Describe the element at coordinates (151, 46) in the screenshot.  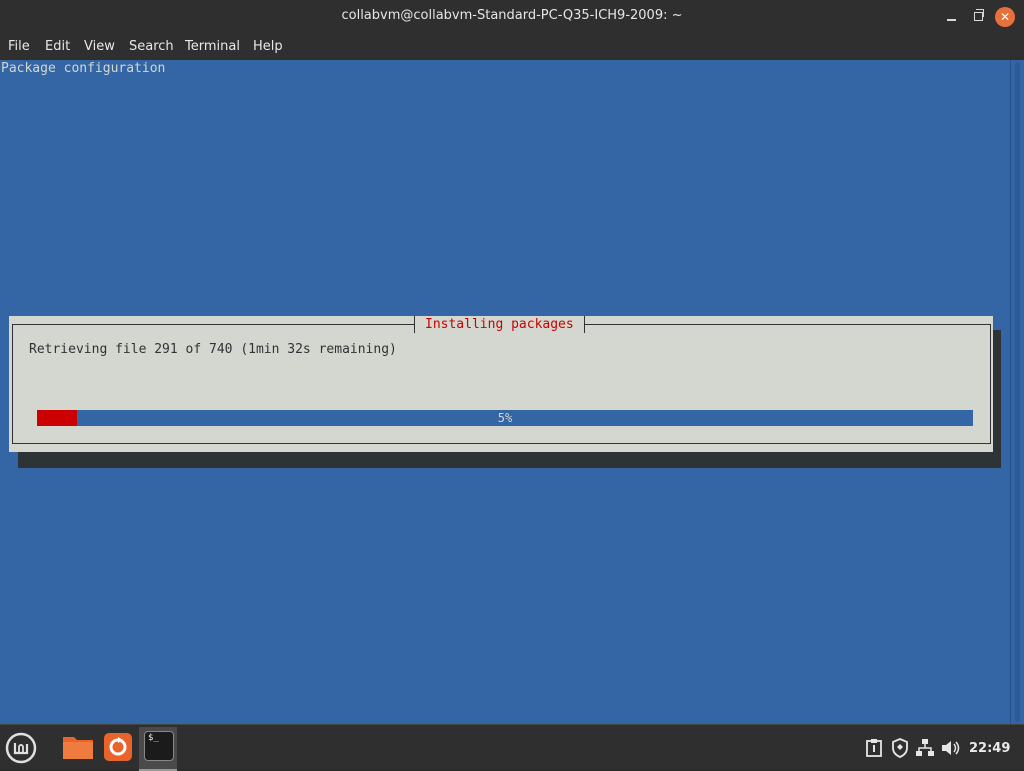
I see `menu-search: Search` at that location.